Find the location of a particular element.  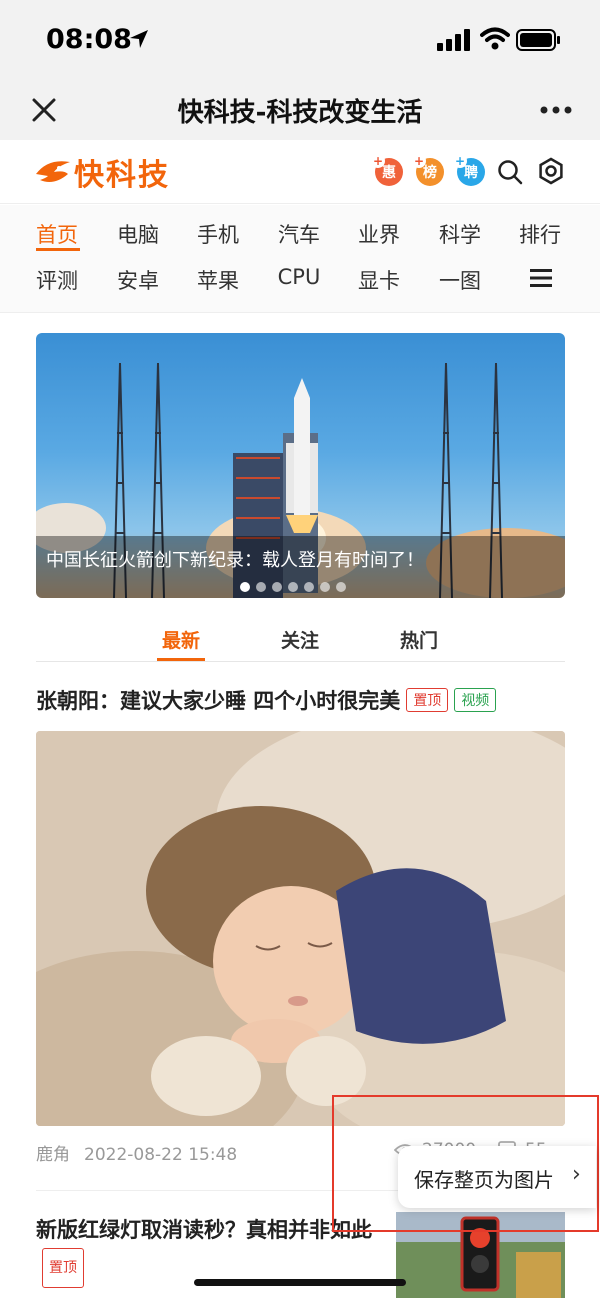

banner-caption-bar: 中国长征火箭创下新纪录：载人登月有时间了！ is located at coordinates (300, 567).